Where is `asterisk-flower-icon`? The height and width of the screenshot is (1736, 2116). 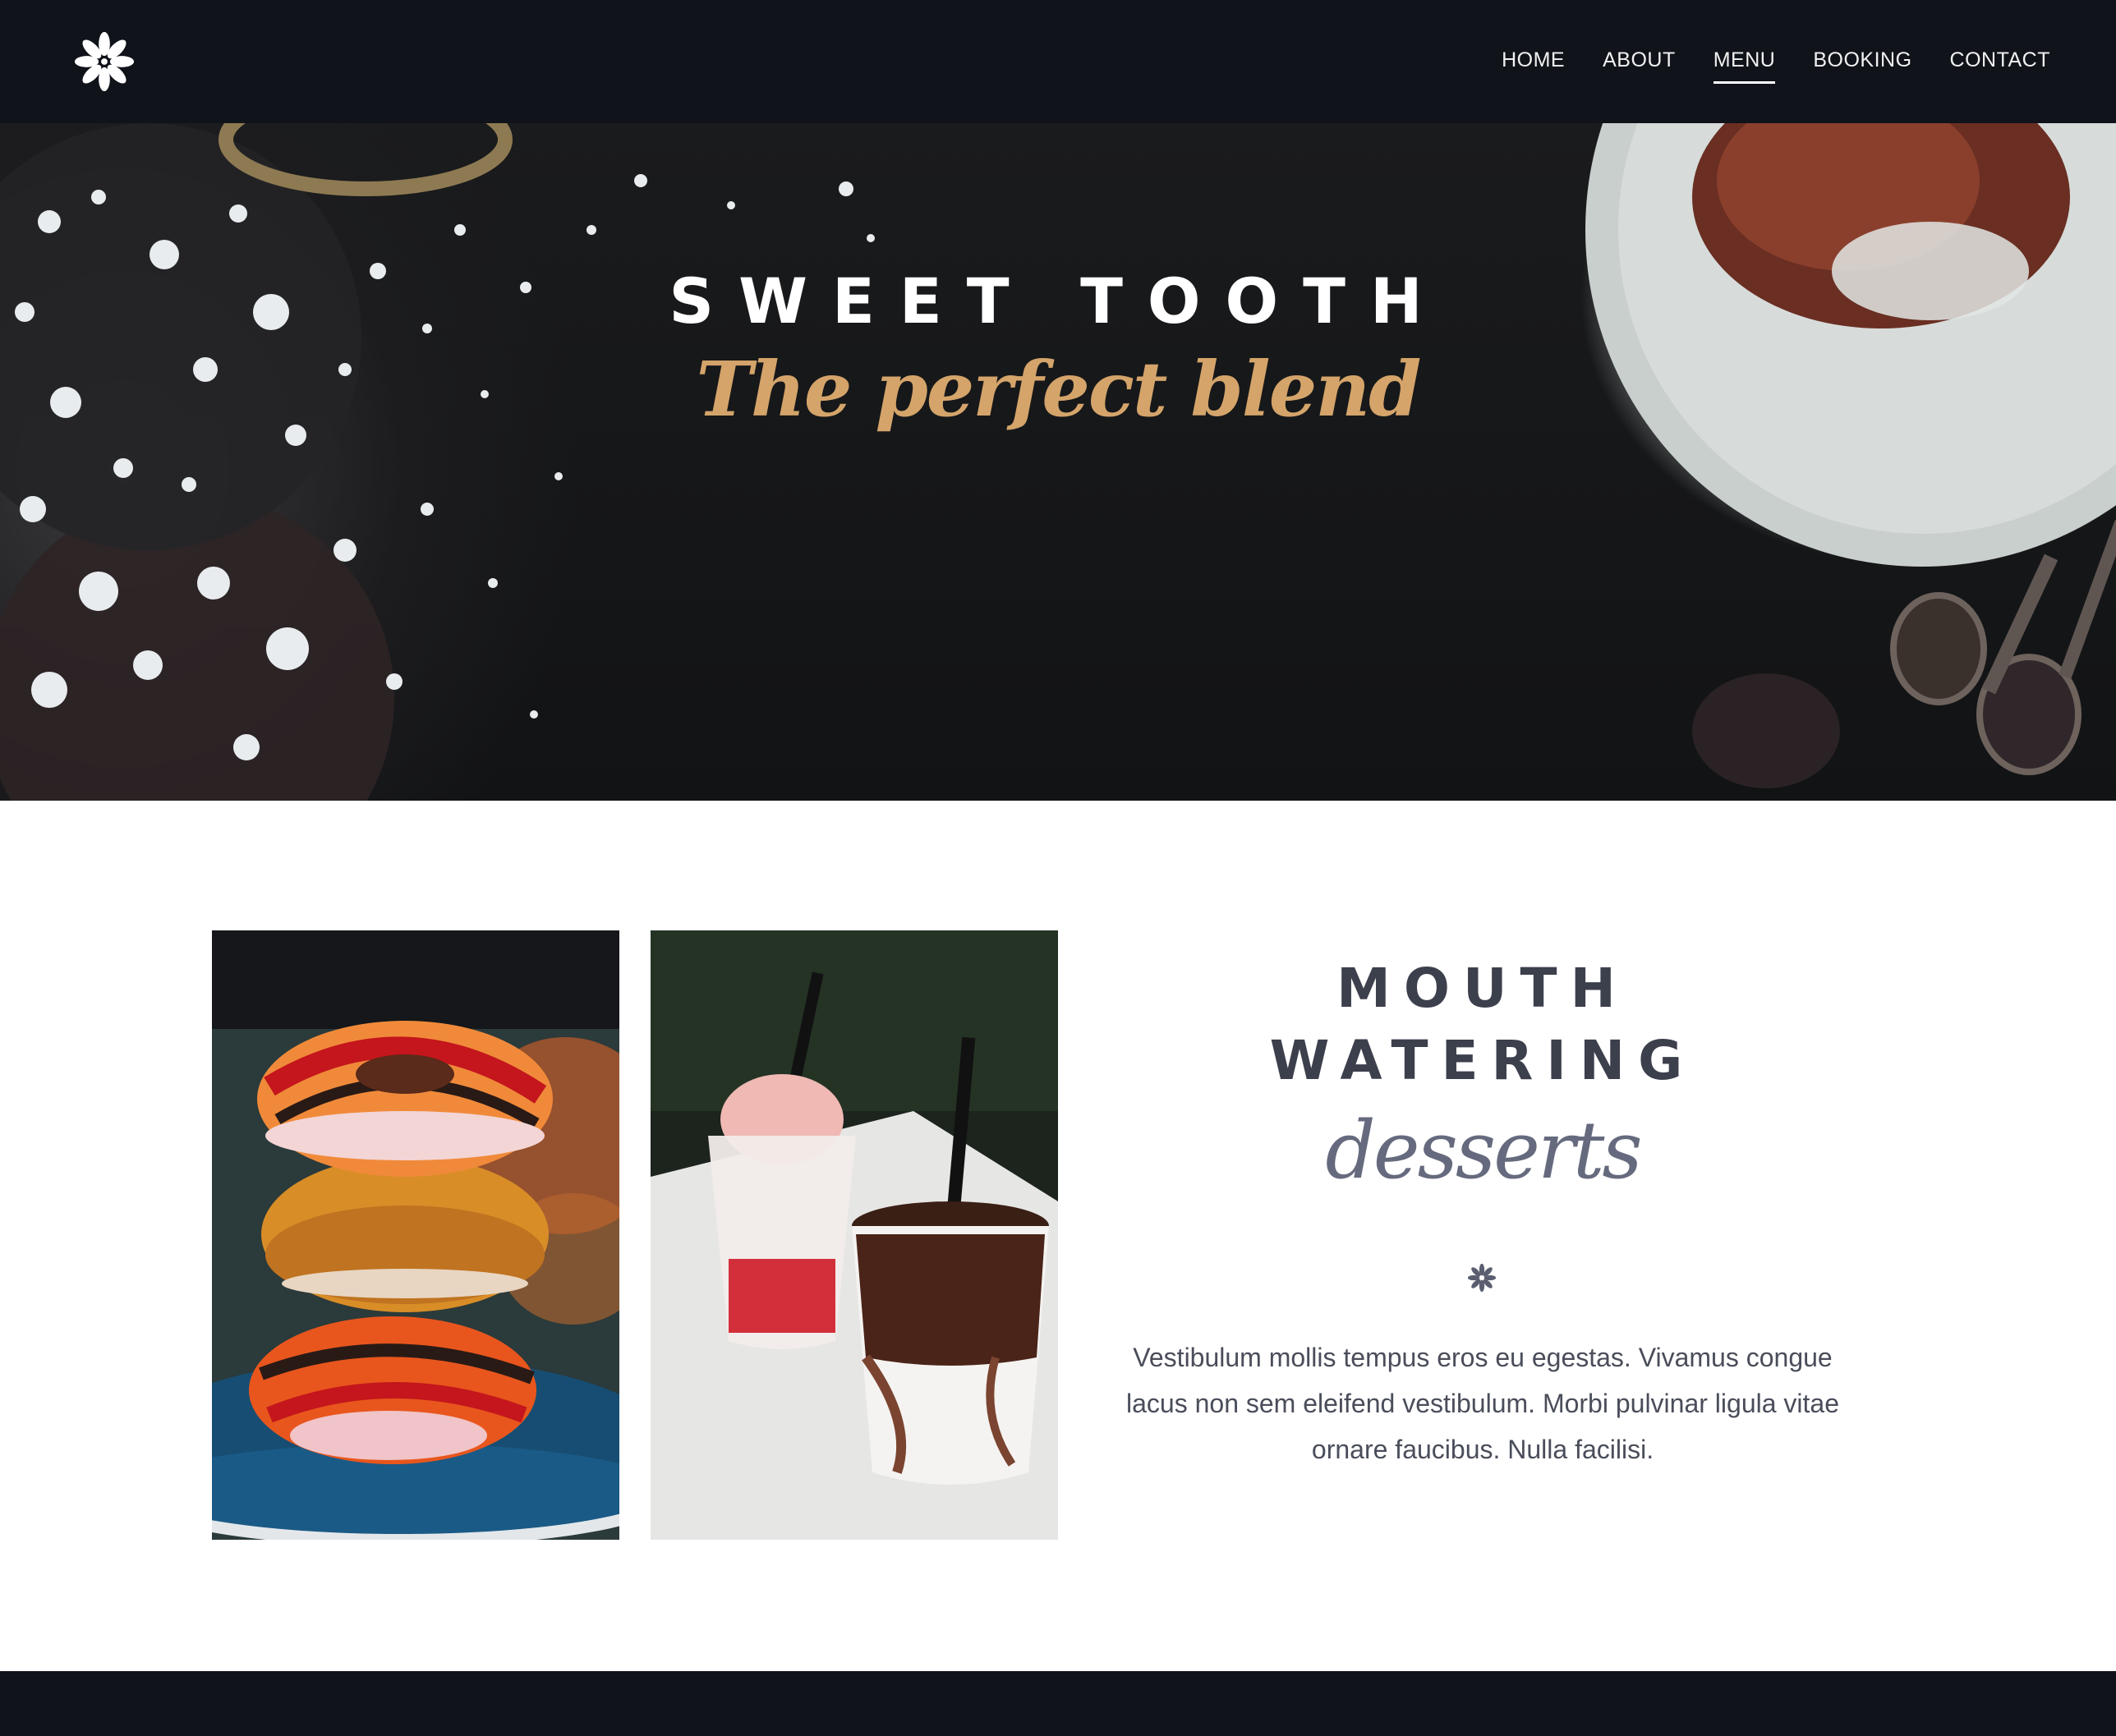 asterisk-flower-icon is located at coordinates (104, 62).